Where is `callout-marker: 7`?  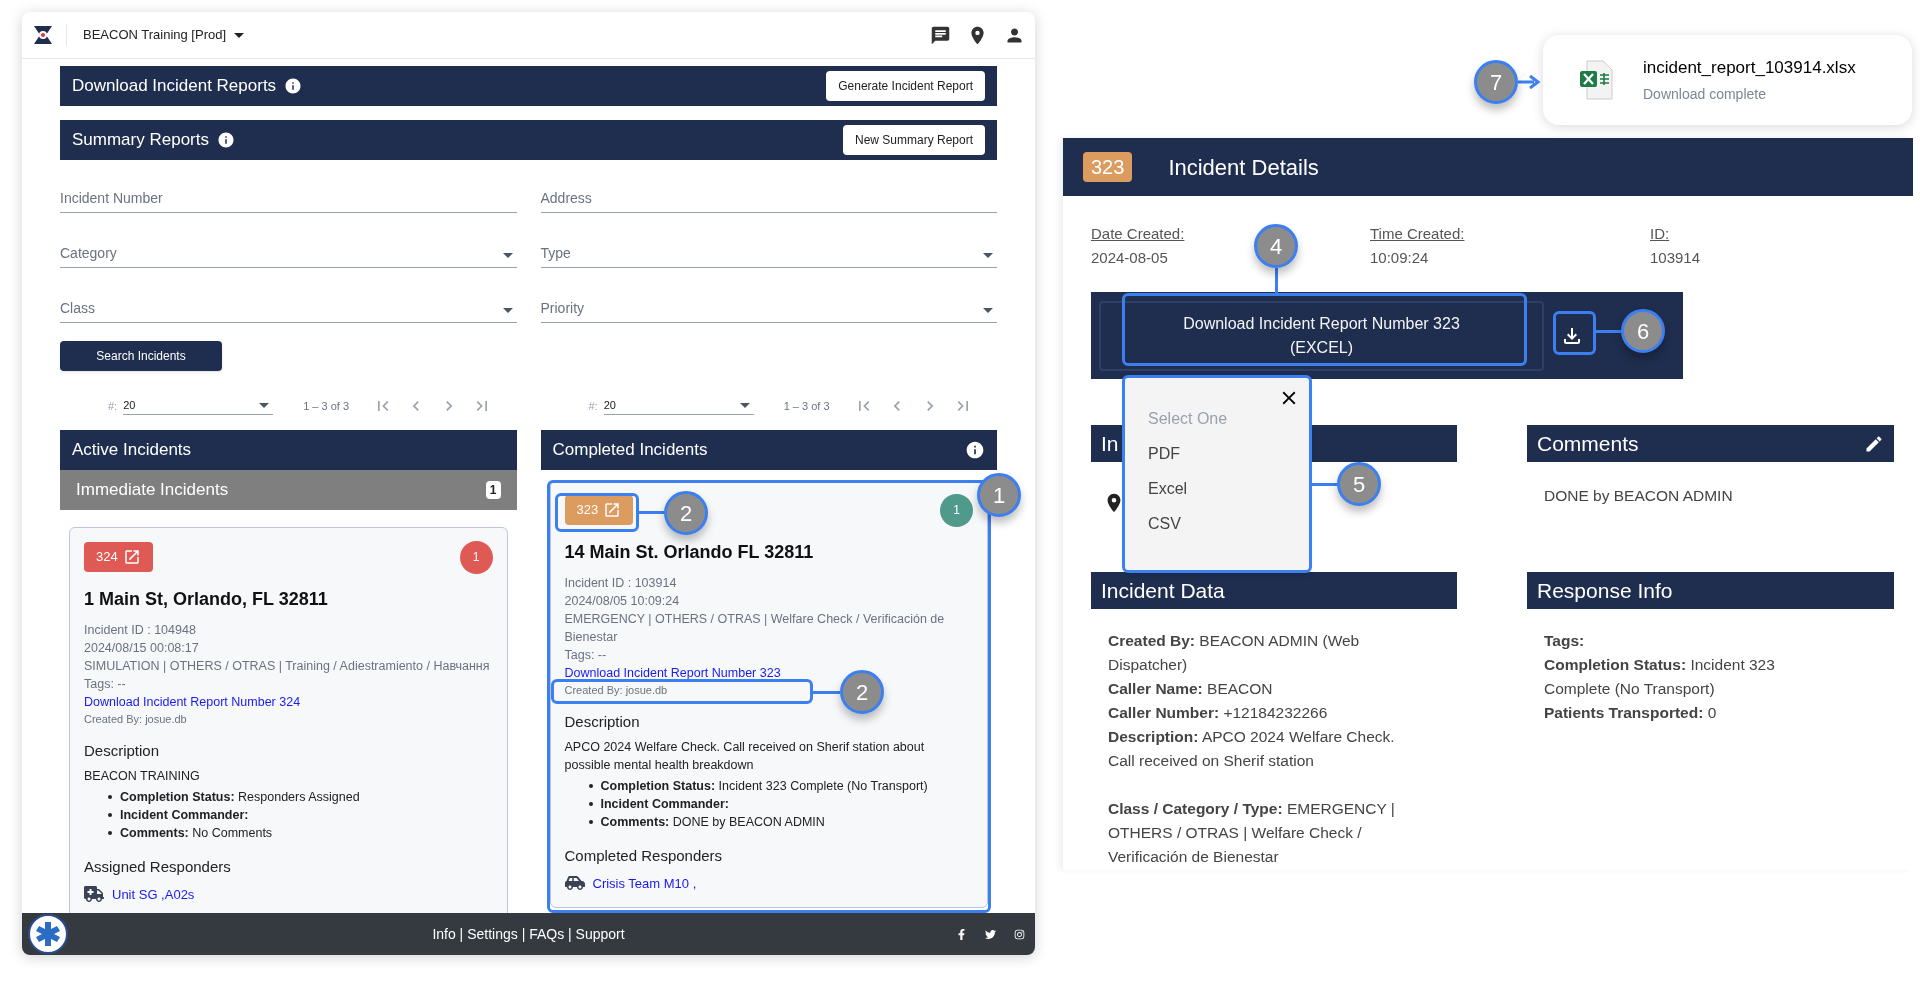 callout-marker: 7 is located at coordinates (1496, 82).